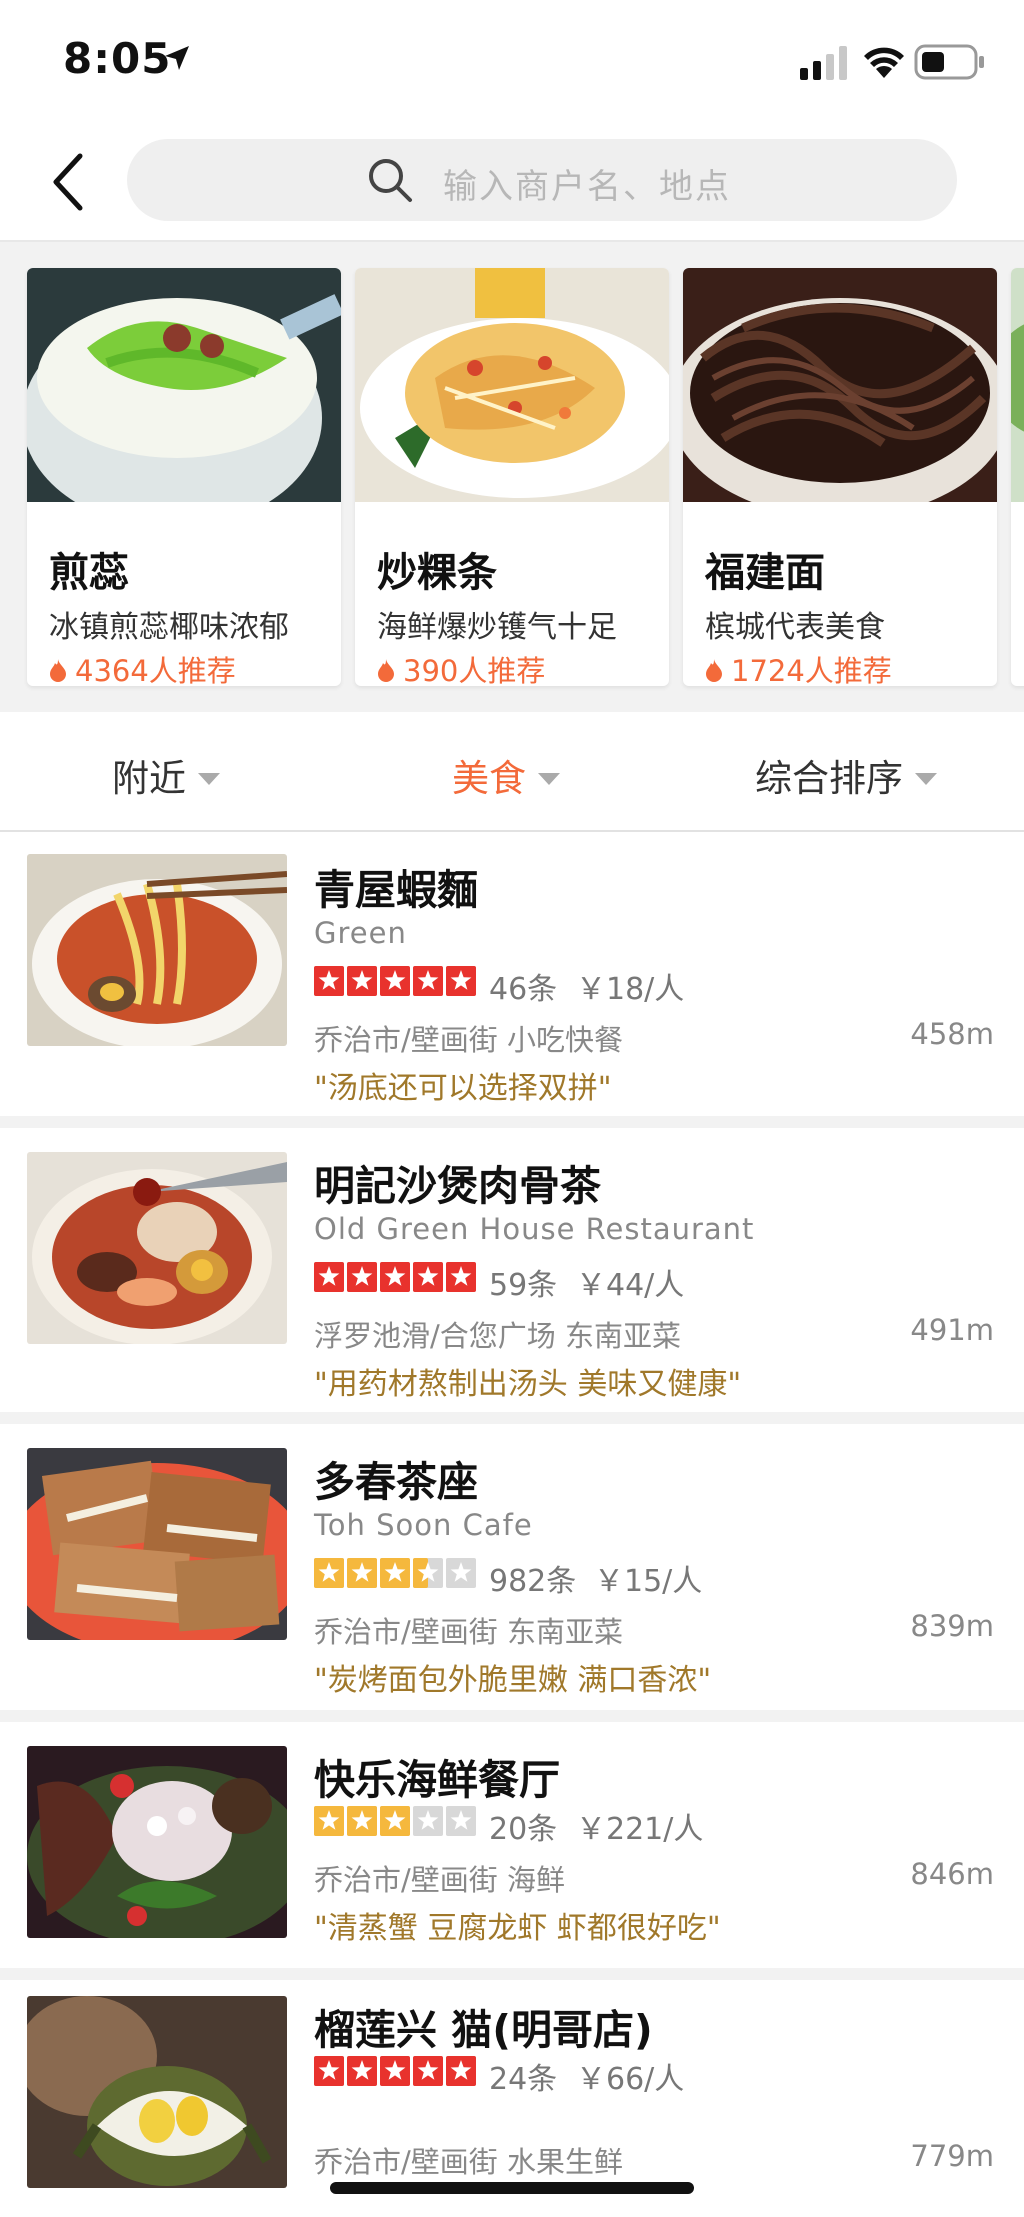 This screenshot has height=2217, width=1024. What do you see at coordinates (549, 779) in the screenshot?
I see `caret-down-icon` at bounding box center [549, 779].